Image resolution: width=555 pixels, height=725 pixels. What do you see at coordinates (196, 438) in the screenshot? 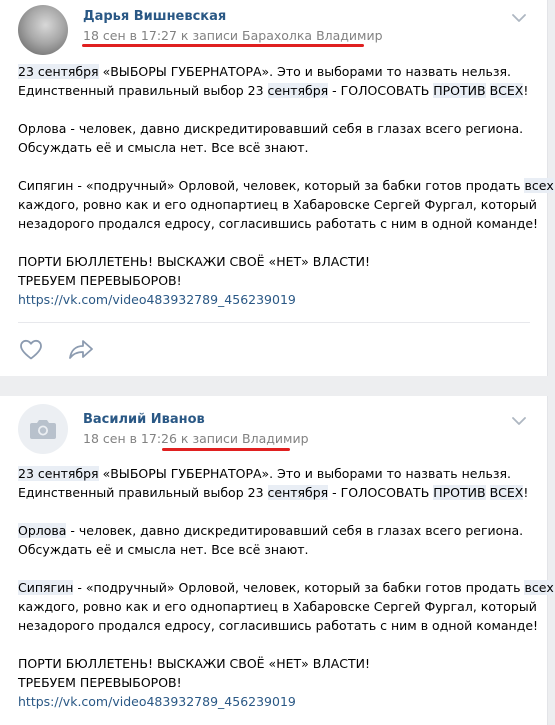
I see `post-meta: 18 сен в 17:26 к записи Владимир` at bounding box center [196, 438].